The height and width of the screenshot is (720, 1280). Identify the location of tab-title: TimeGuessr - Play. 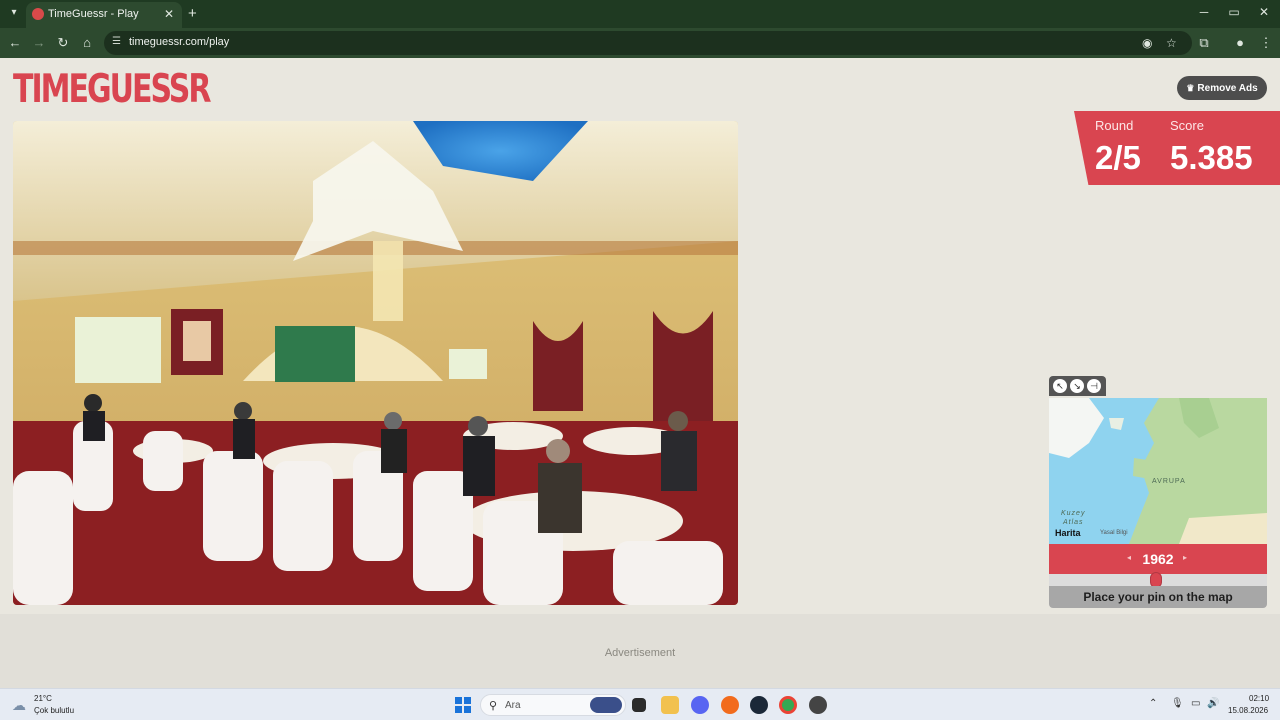
(93, 14).